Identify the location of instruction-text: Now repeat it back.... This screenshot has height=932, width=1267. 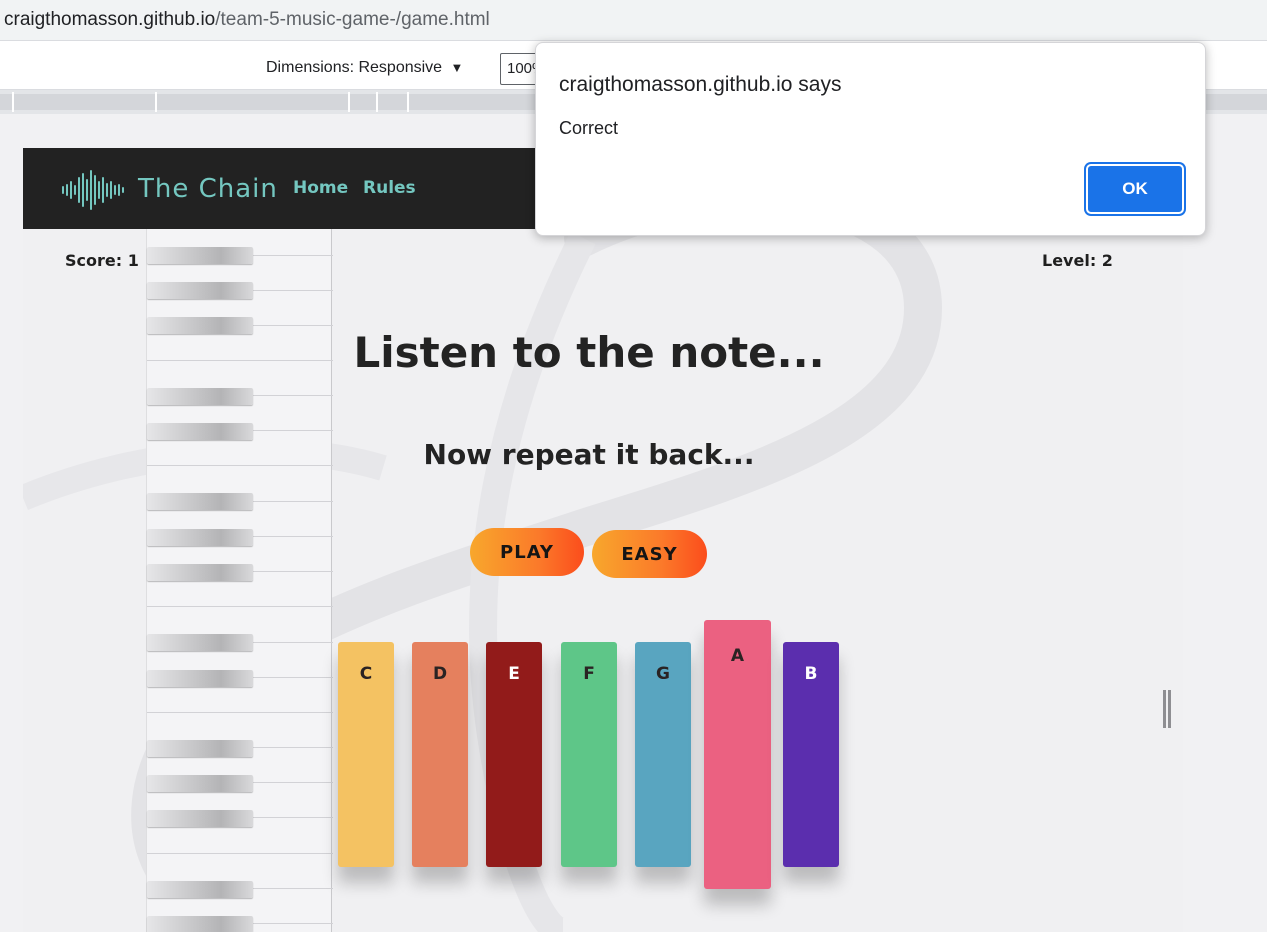
(589, 454).